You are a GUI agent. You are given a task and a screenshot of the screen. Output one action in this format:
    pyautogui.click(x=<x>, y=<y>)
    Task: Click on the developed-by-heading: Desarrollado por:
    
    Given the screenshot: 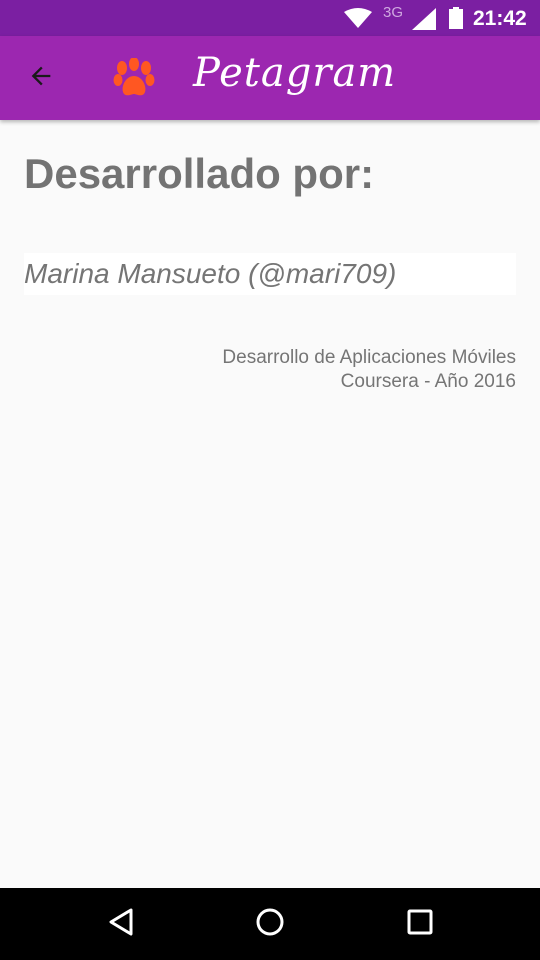 What is the action you would take?
    pyautogui.click(x=199, y=173)
    